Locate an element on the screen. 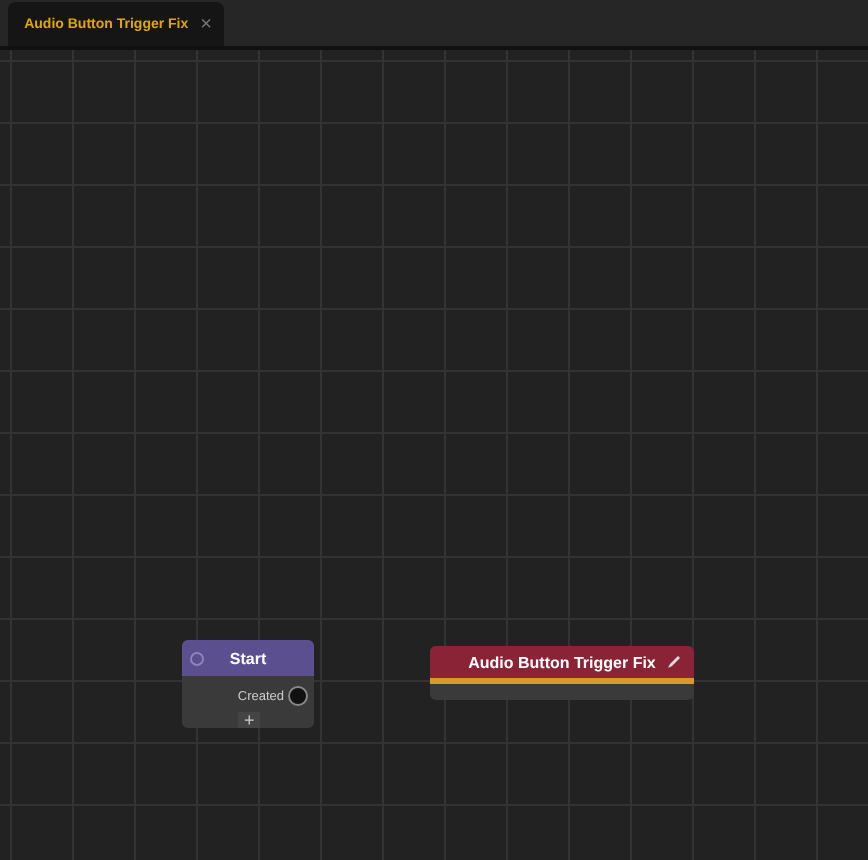  pencil-icon is located at coordinates (674, 662).